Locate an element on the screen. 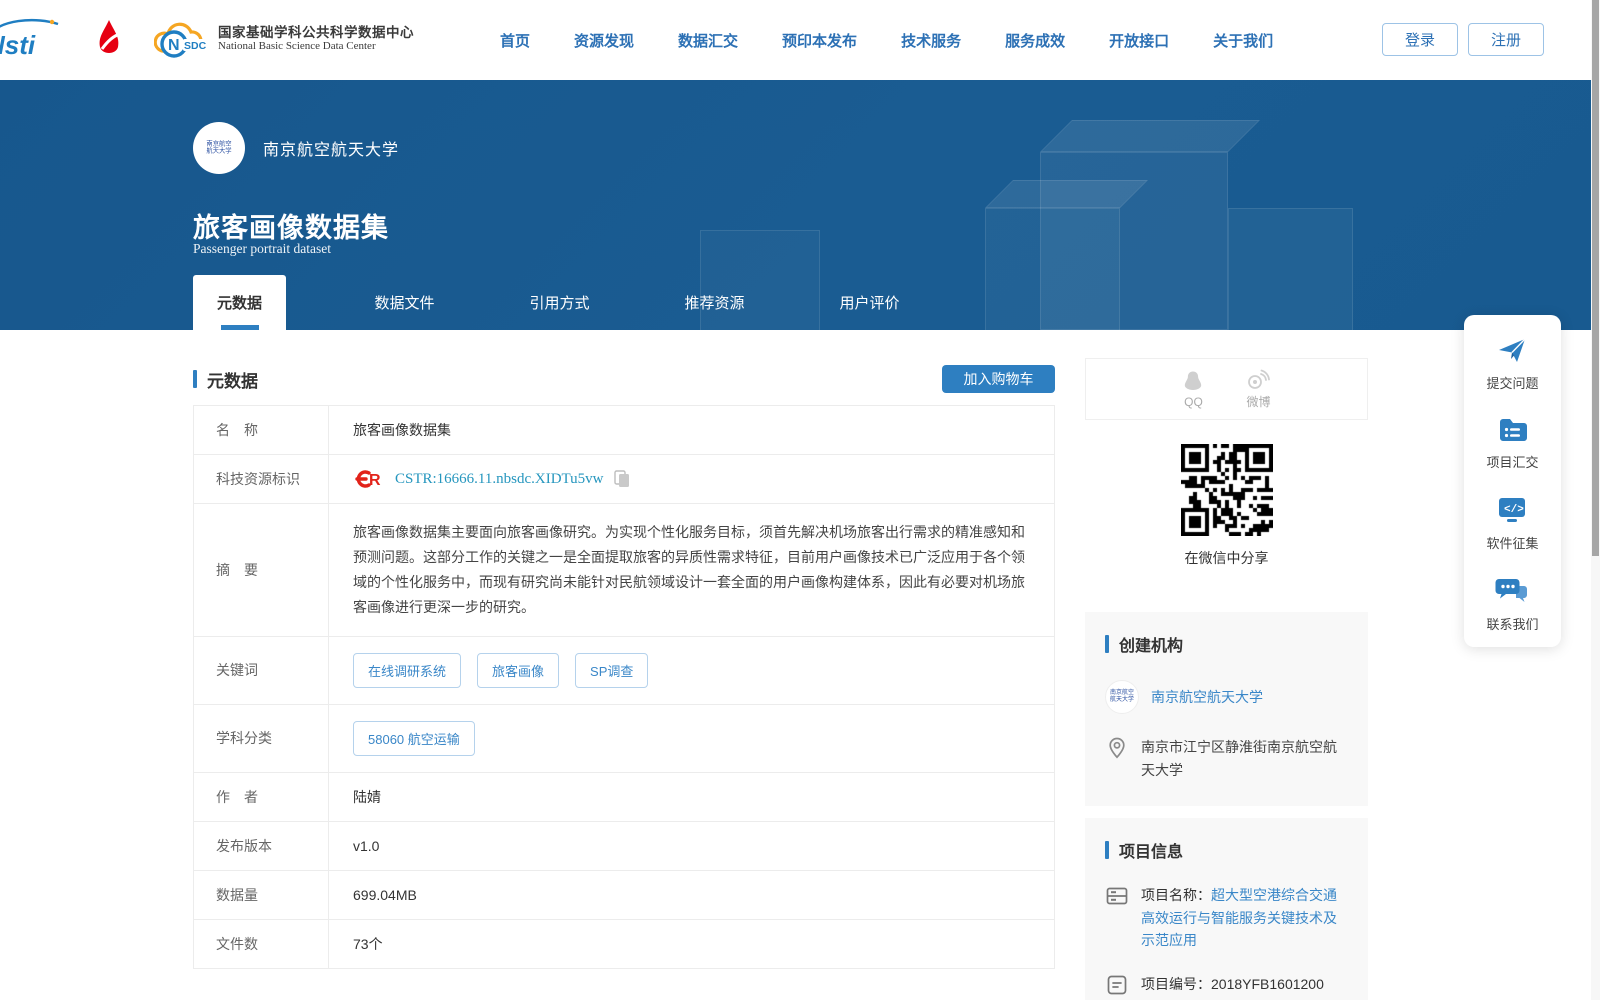  project-info-title: 项目信息 is located at coordinates (1226, 850).